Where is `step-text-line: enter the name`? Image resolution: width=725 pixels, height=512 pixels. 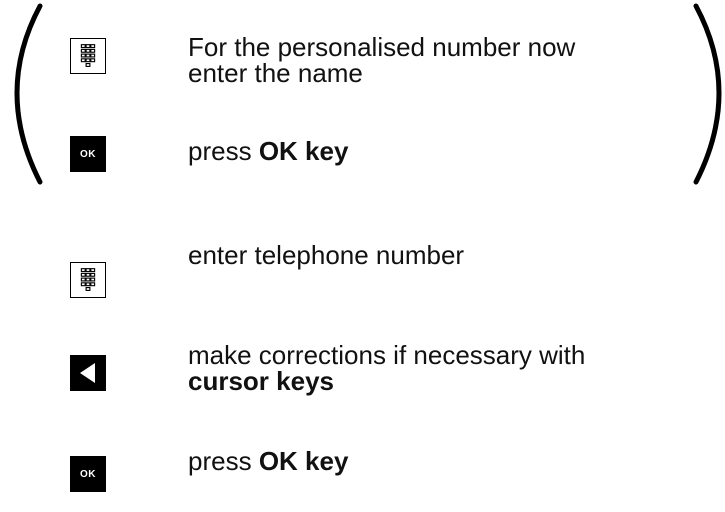 step-text-line: enter the name is located at coordinates (275, 73).